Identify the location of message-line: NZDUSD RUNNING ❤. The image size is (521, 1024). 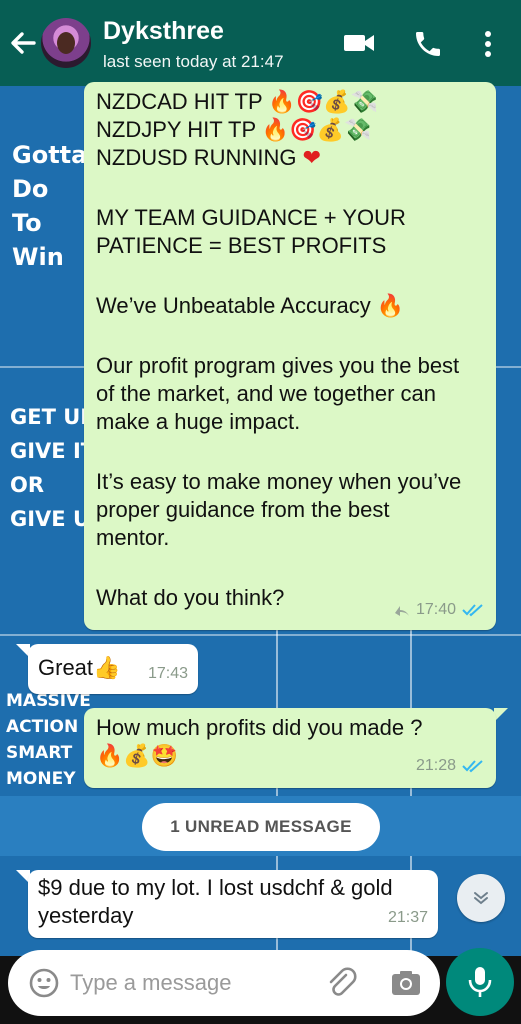
(209, 158).